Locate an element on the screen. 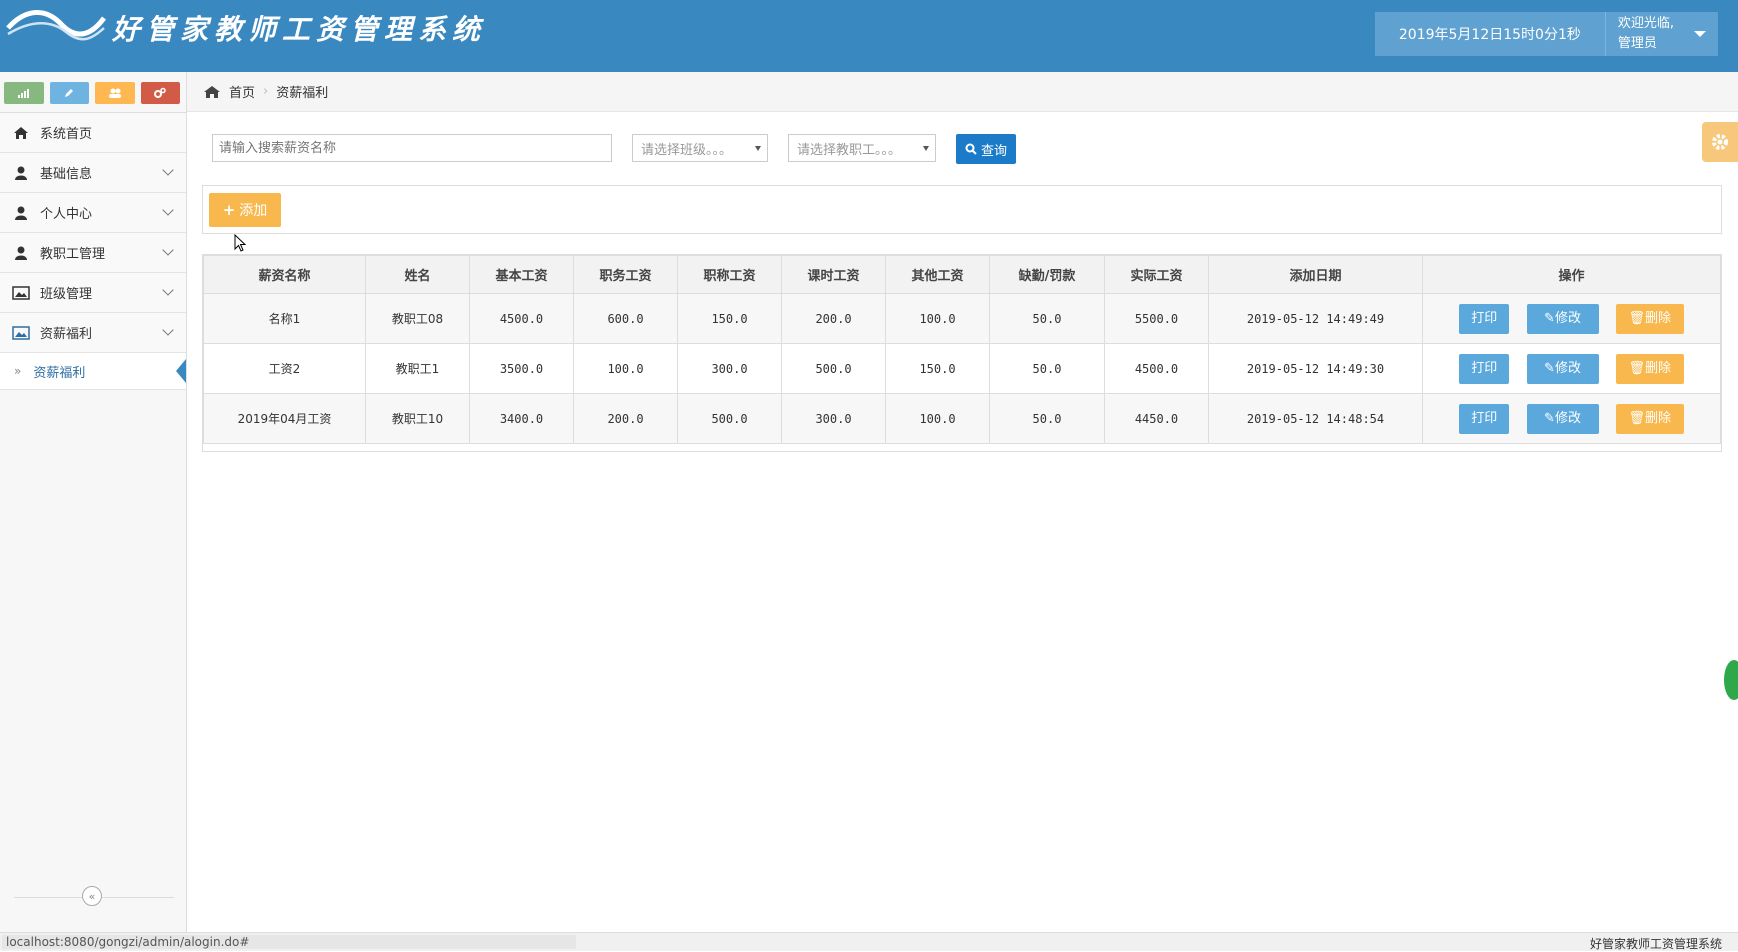 The image size is (1738, 952). sidebar-item-salary-benefits: 资薪福利 is located at coordinates (93, 333).